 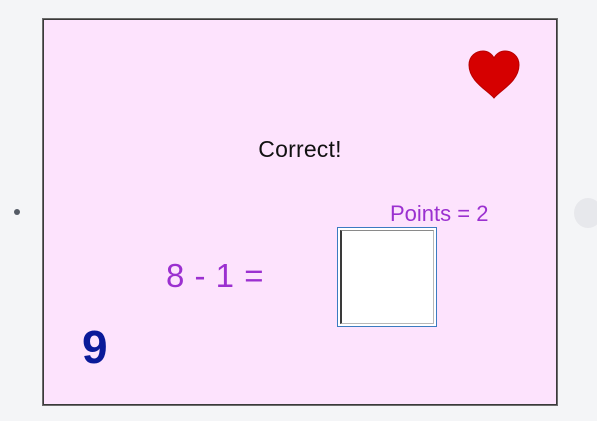 I want to click on heart-icon, so click(x=494, y=74).